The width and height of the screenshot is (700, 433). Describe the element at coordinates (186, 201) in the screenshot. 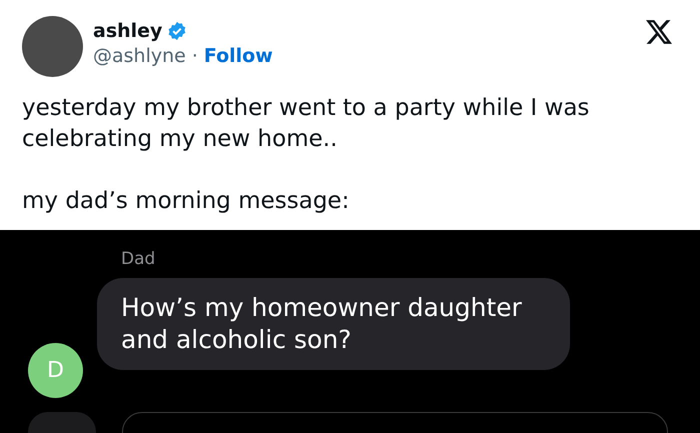

I see `tweet-paragraph: my dad’s morning message:` at that location.